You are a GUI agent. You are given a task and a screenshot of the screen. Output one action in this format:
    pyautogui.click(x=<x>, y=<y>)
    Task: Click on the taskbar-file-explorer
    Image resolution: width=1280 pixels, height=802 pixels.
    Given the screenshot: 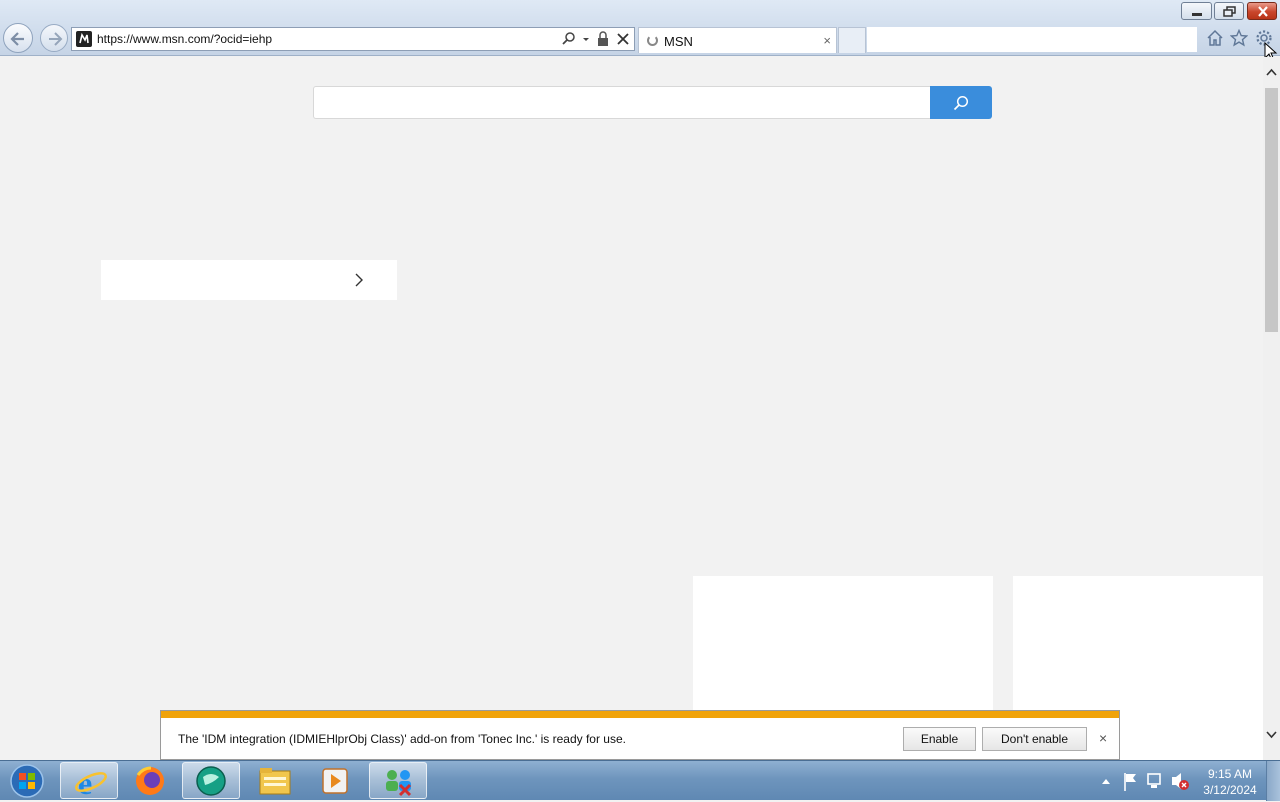 What is the action you would take?
    pyautogui.click(x=275, y=780)
    